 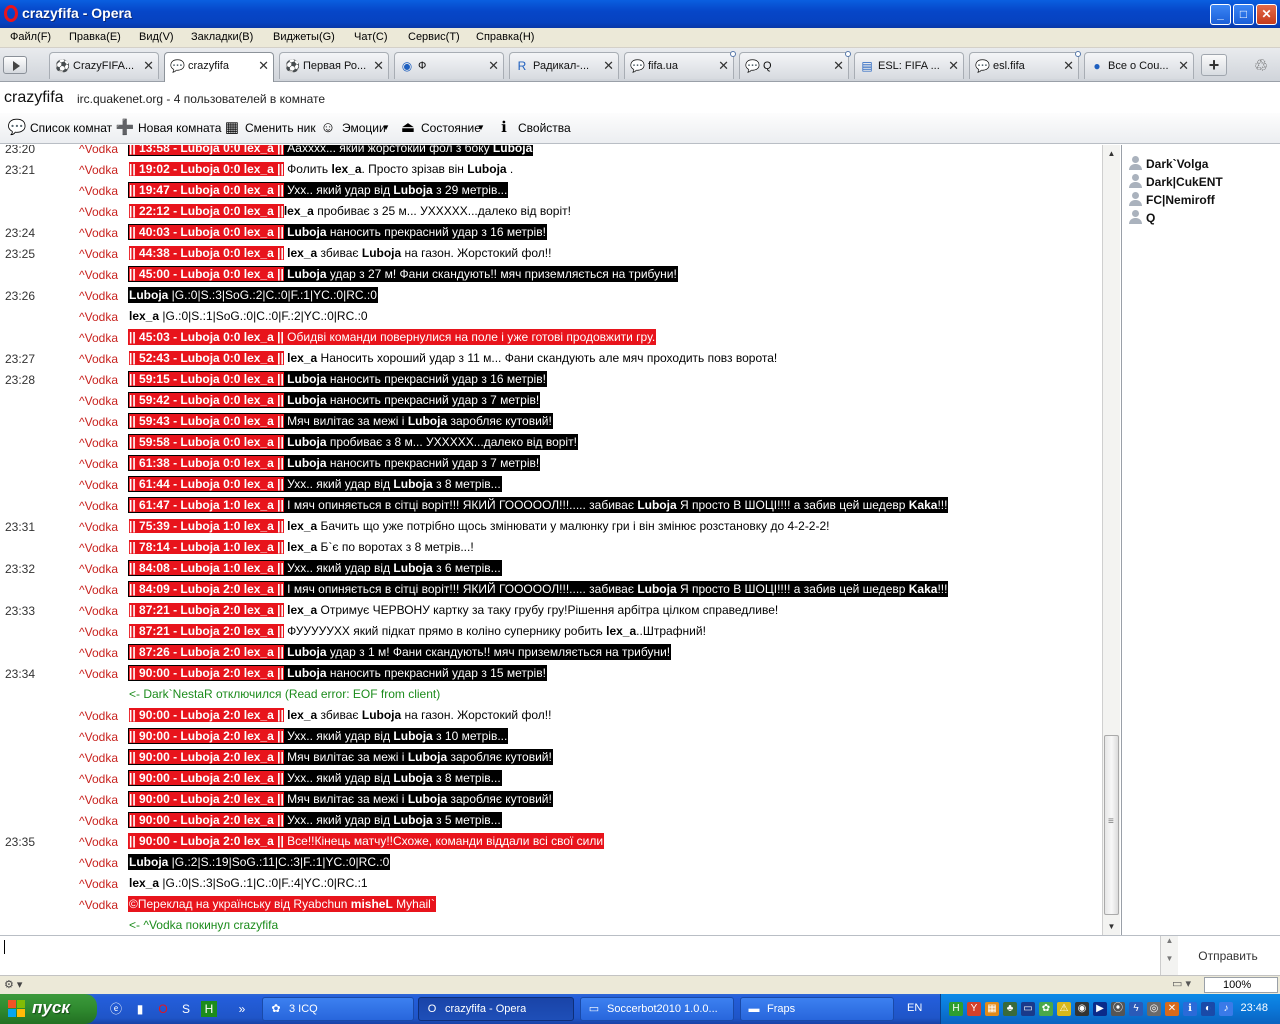 What do you see at coordinates (1136, 1009) in the screenshot?
I see `tray-icon-11: ϟ` at bounding box center [1136, 1009].